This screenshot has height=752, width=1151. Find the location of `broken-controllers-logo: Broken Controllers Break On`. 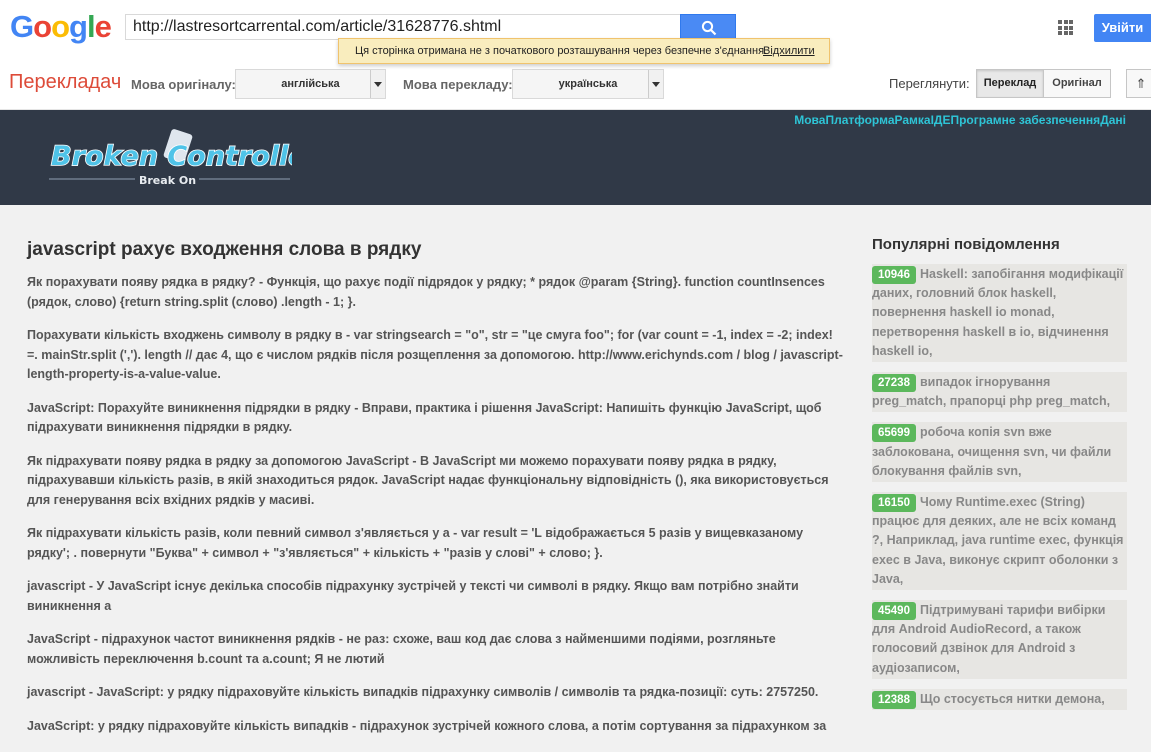

broken-controllers-logo: Broken Controllers Break On is located at coordinates (169, 162).